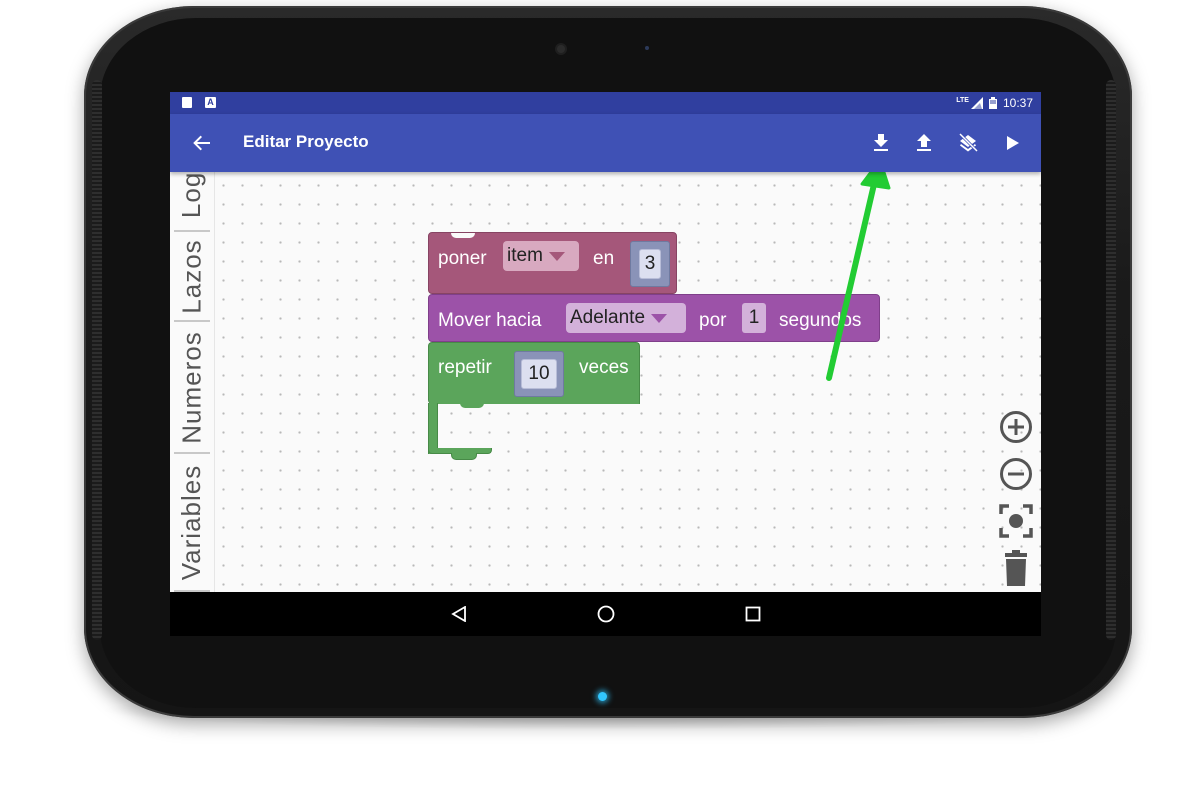  I want to click on move-block-mid-label: por, so click(713, 320).